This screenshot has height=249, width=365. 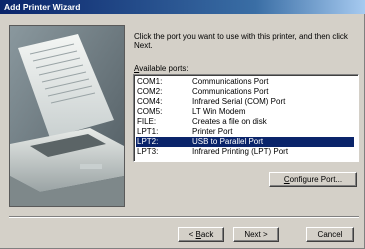 I want to click on port-name: FILE:, so click(x=147, y=121).